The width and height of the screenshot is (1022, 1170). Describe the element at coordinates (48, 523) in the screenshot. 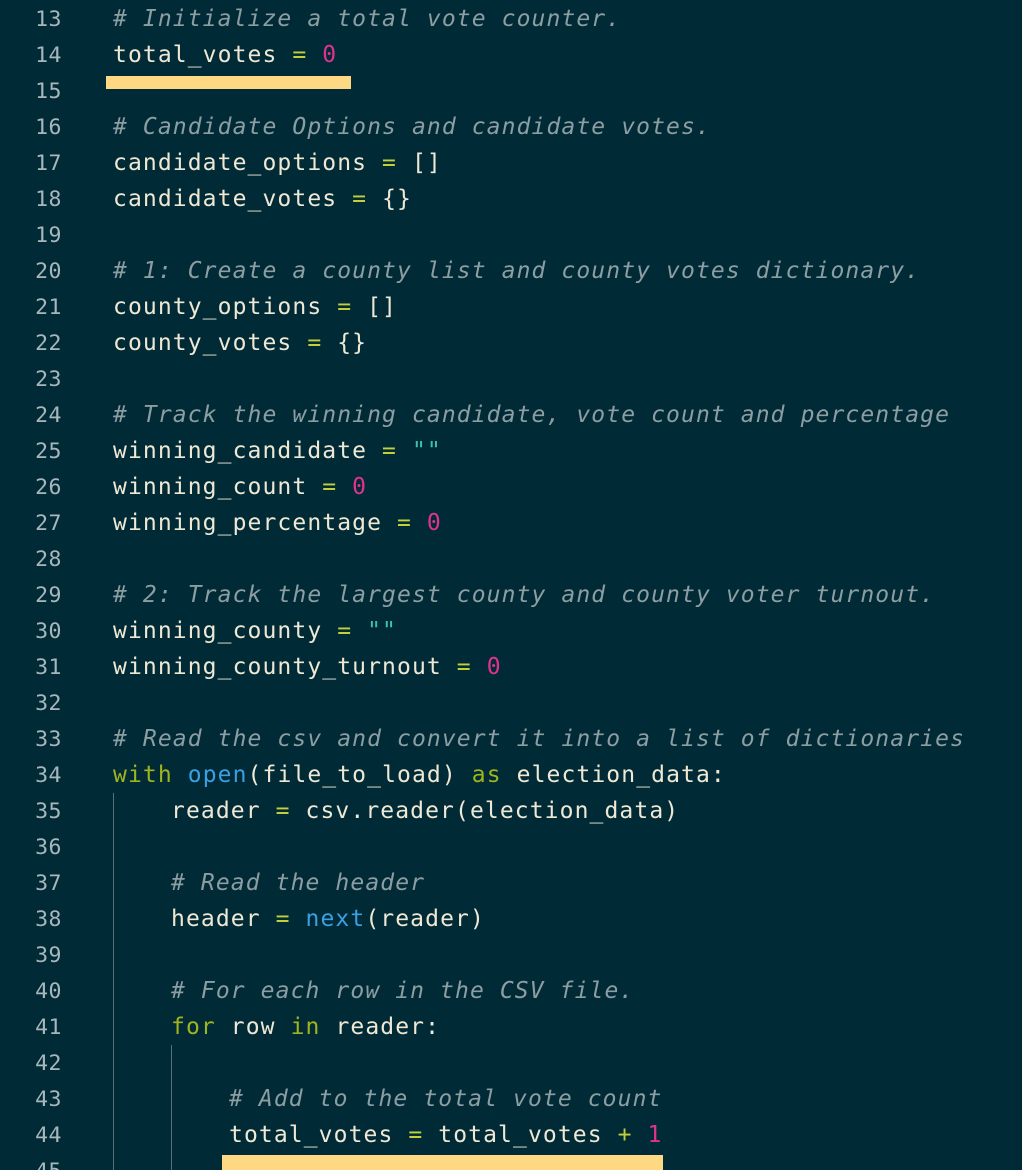

I see `line-number: 27` at that location.